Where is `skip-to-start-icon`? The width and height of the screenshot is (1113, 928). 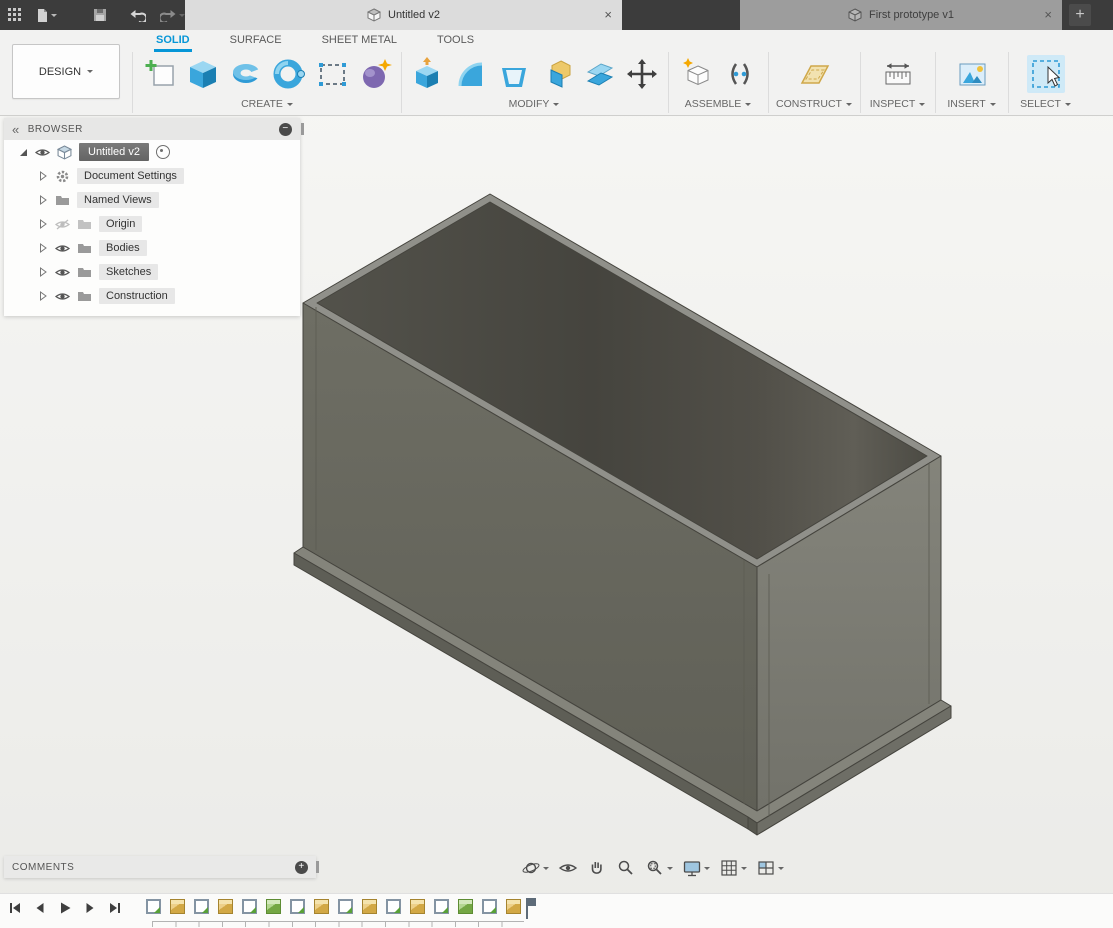
skip-to-start-icon is located at coordinates (15, 908).